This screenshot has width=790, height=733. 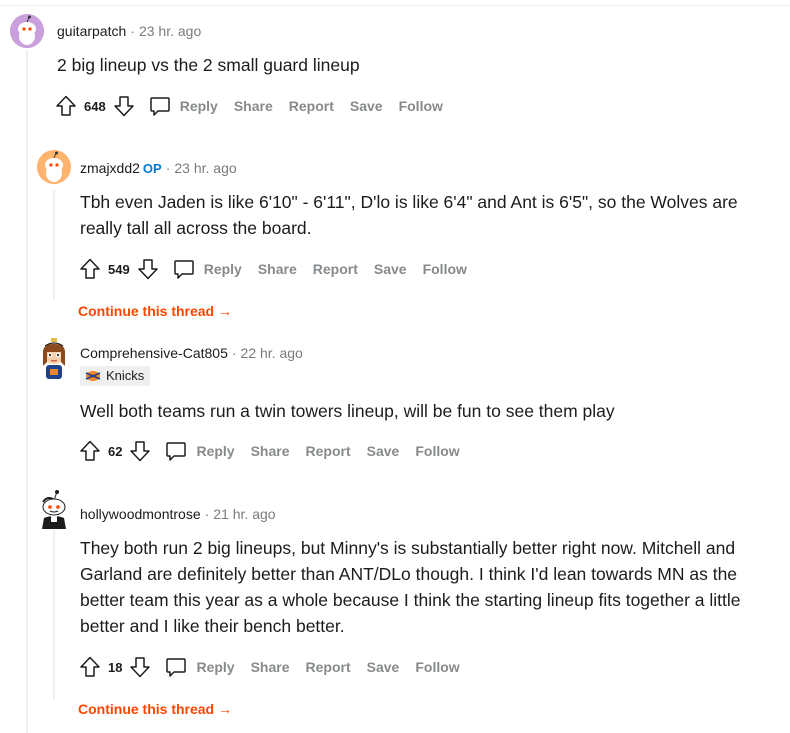 I want to click on timestamp: 22 hr. ago, so click(x=272, y=353).